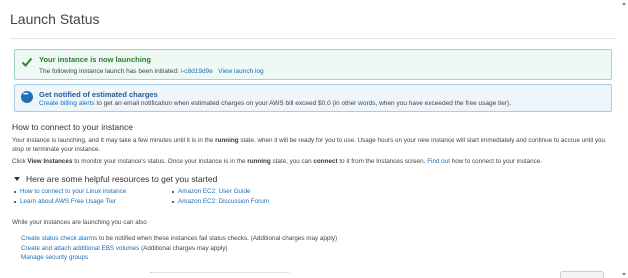  What do you see at coordinates (582, 274) in the screenshot?
I see `footer-button` at bounding box center [582, 274].